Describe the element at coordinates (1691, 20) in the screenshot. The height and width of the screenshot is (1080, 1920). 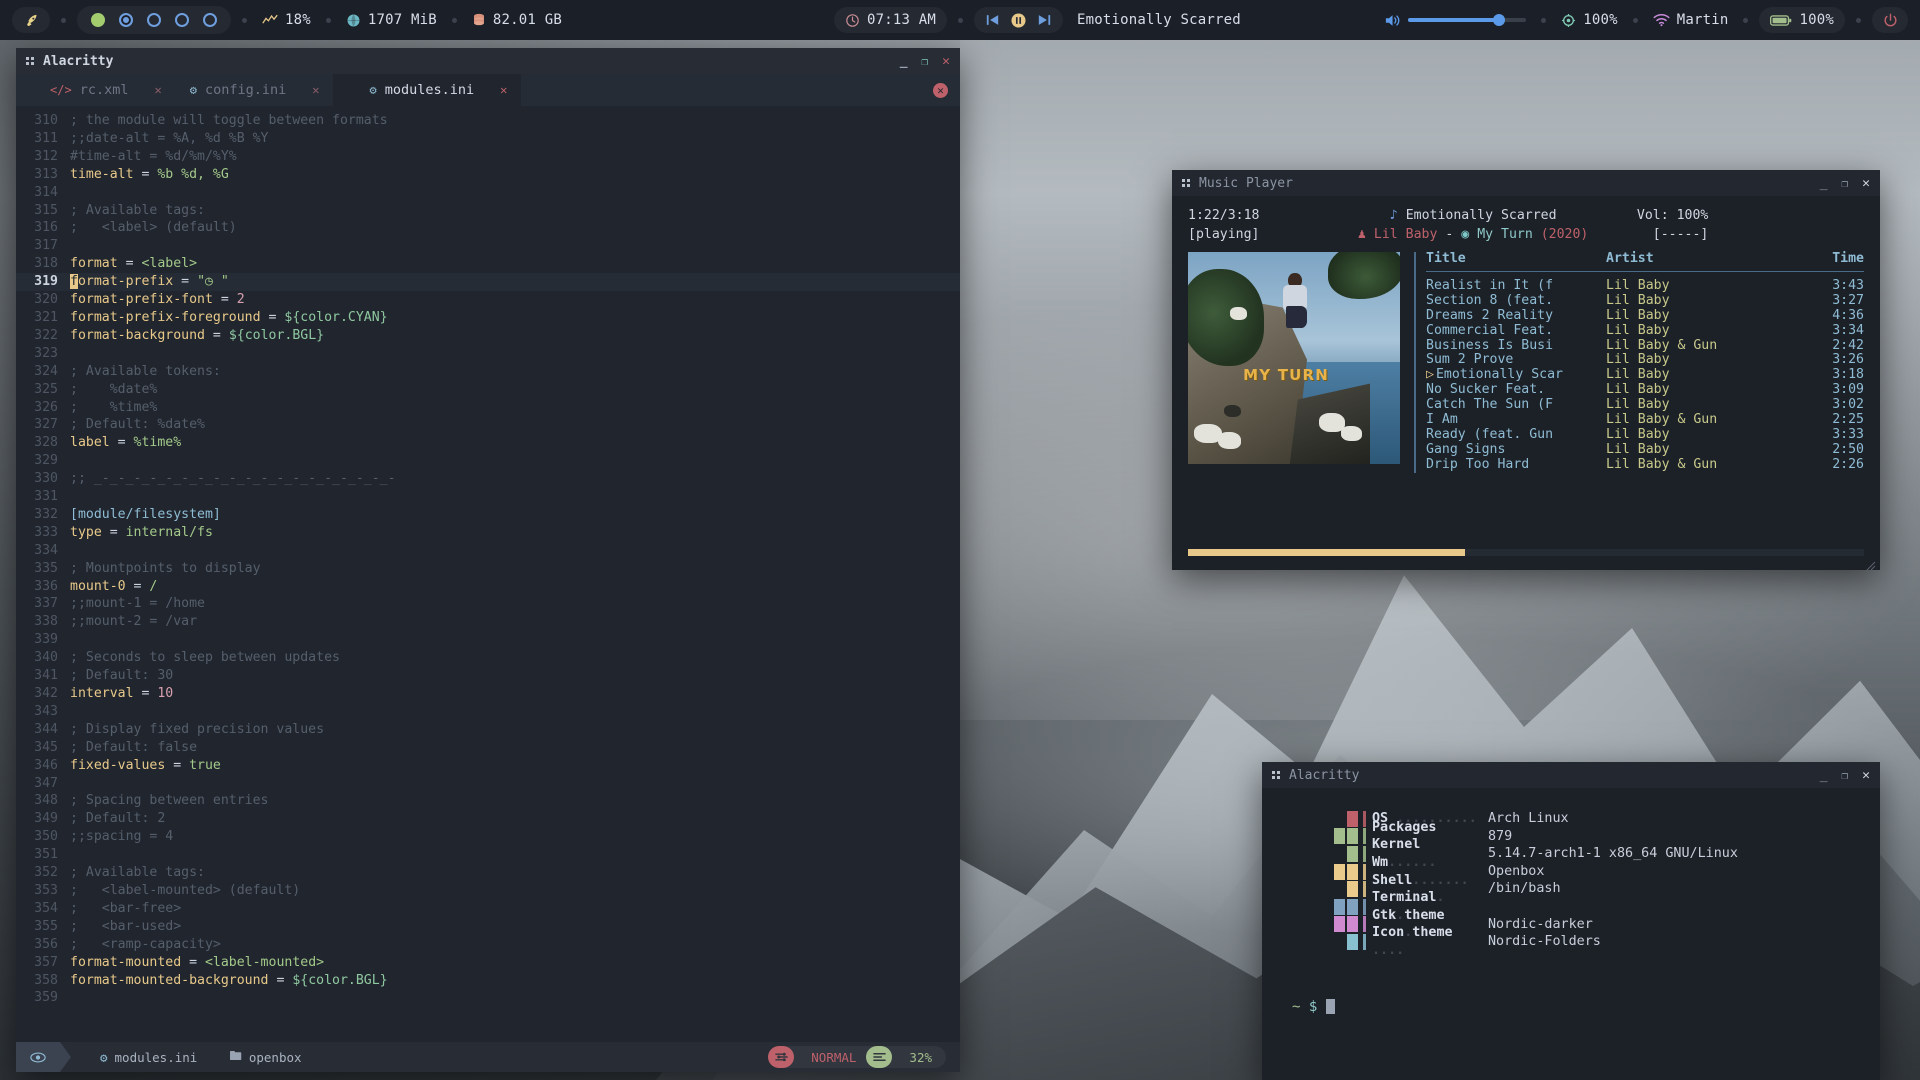
I see `network-module: Martin` at that location.